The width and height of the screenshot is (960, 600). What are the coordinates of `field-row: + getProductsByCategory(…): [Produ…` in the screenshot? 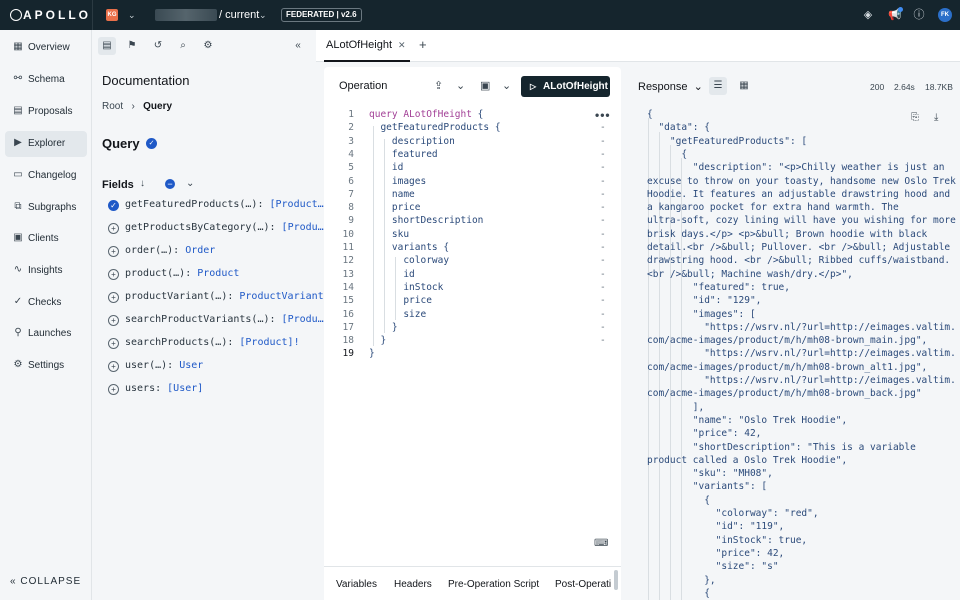 It's located at (216, 230).